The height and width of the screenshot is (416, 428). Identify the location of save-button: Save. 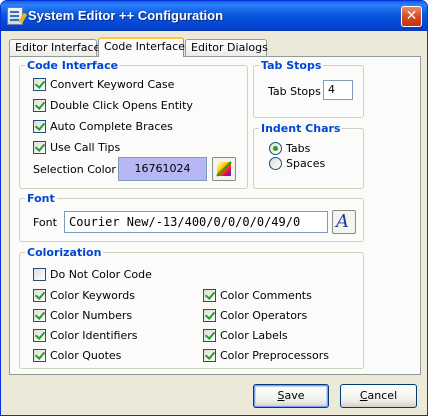
(291, 396).